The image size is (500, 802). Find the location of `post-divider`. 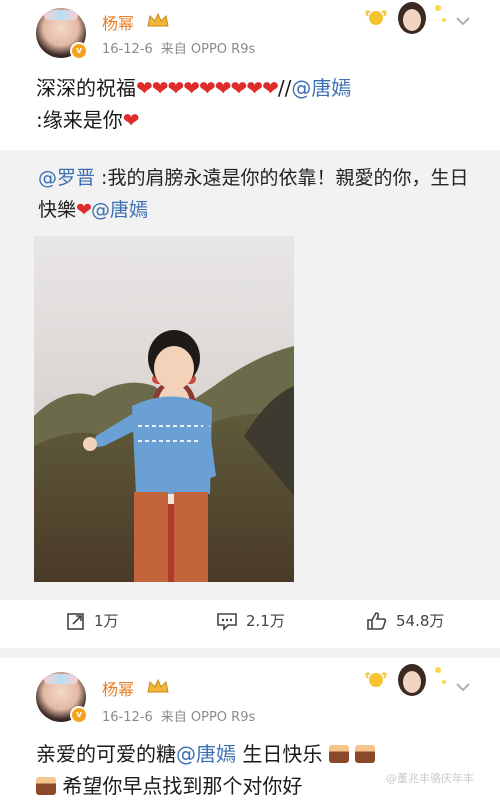

post-divider is located at coordinates (250, 653).